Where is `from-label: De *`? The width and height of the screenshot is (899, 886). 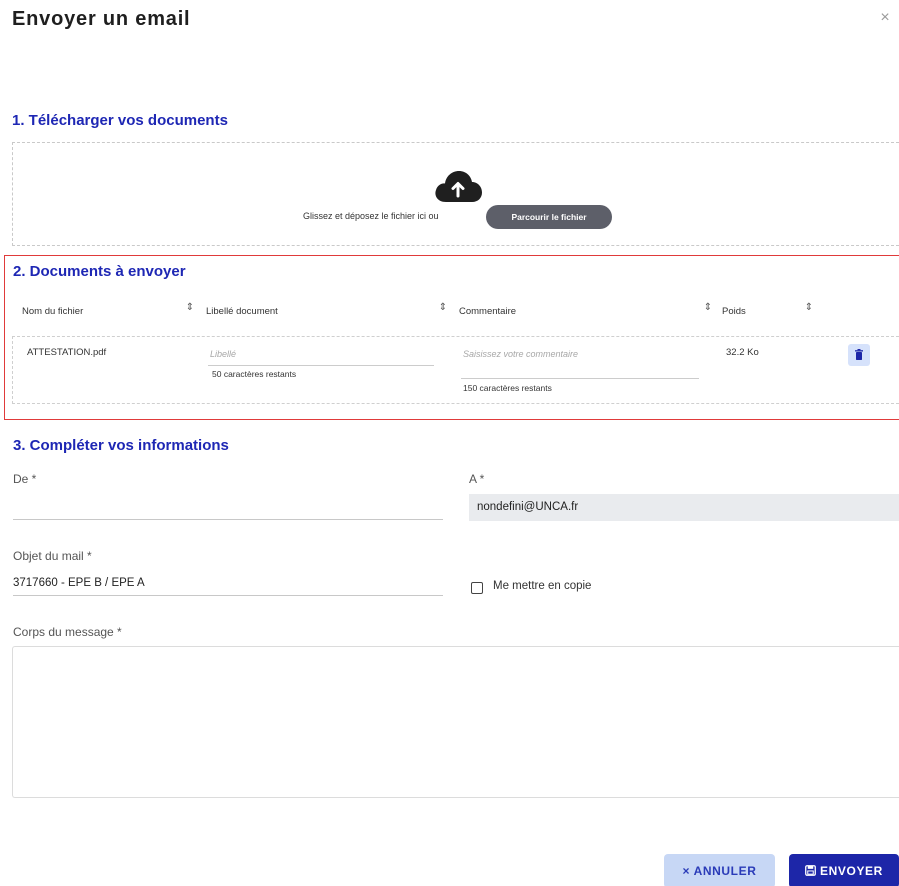
from-label: De * is located at coordinates (25, 479).